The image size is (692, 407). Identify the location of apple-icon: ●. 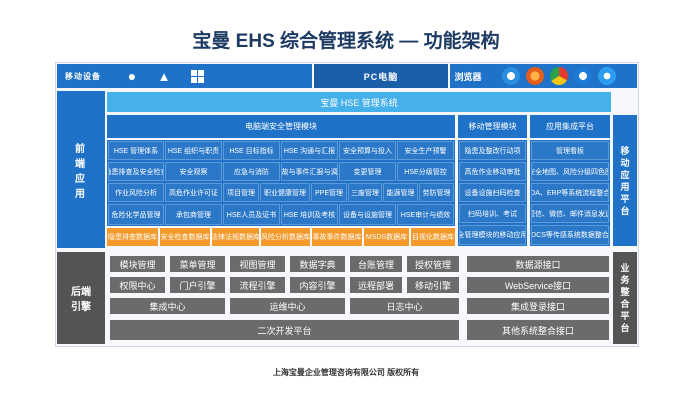
(132, 76).